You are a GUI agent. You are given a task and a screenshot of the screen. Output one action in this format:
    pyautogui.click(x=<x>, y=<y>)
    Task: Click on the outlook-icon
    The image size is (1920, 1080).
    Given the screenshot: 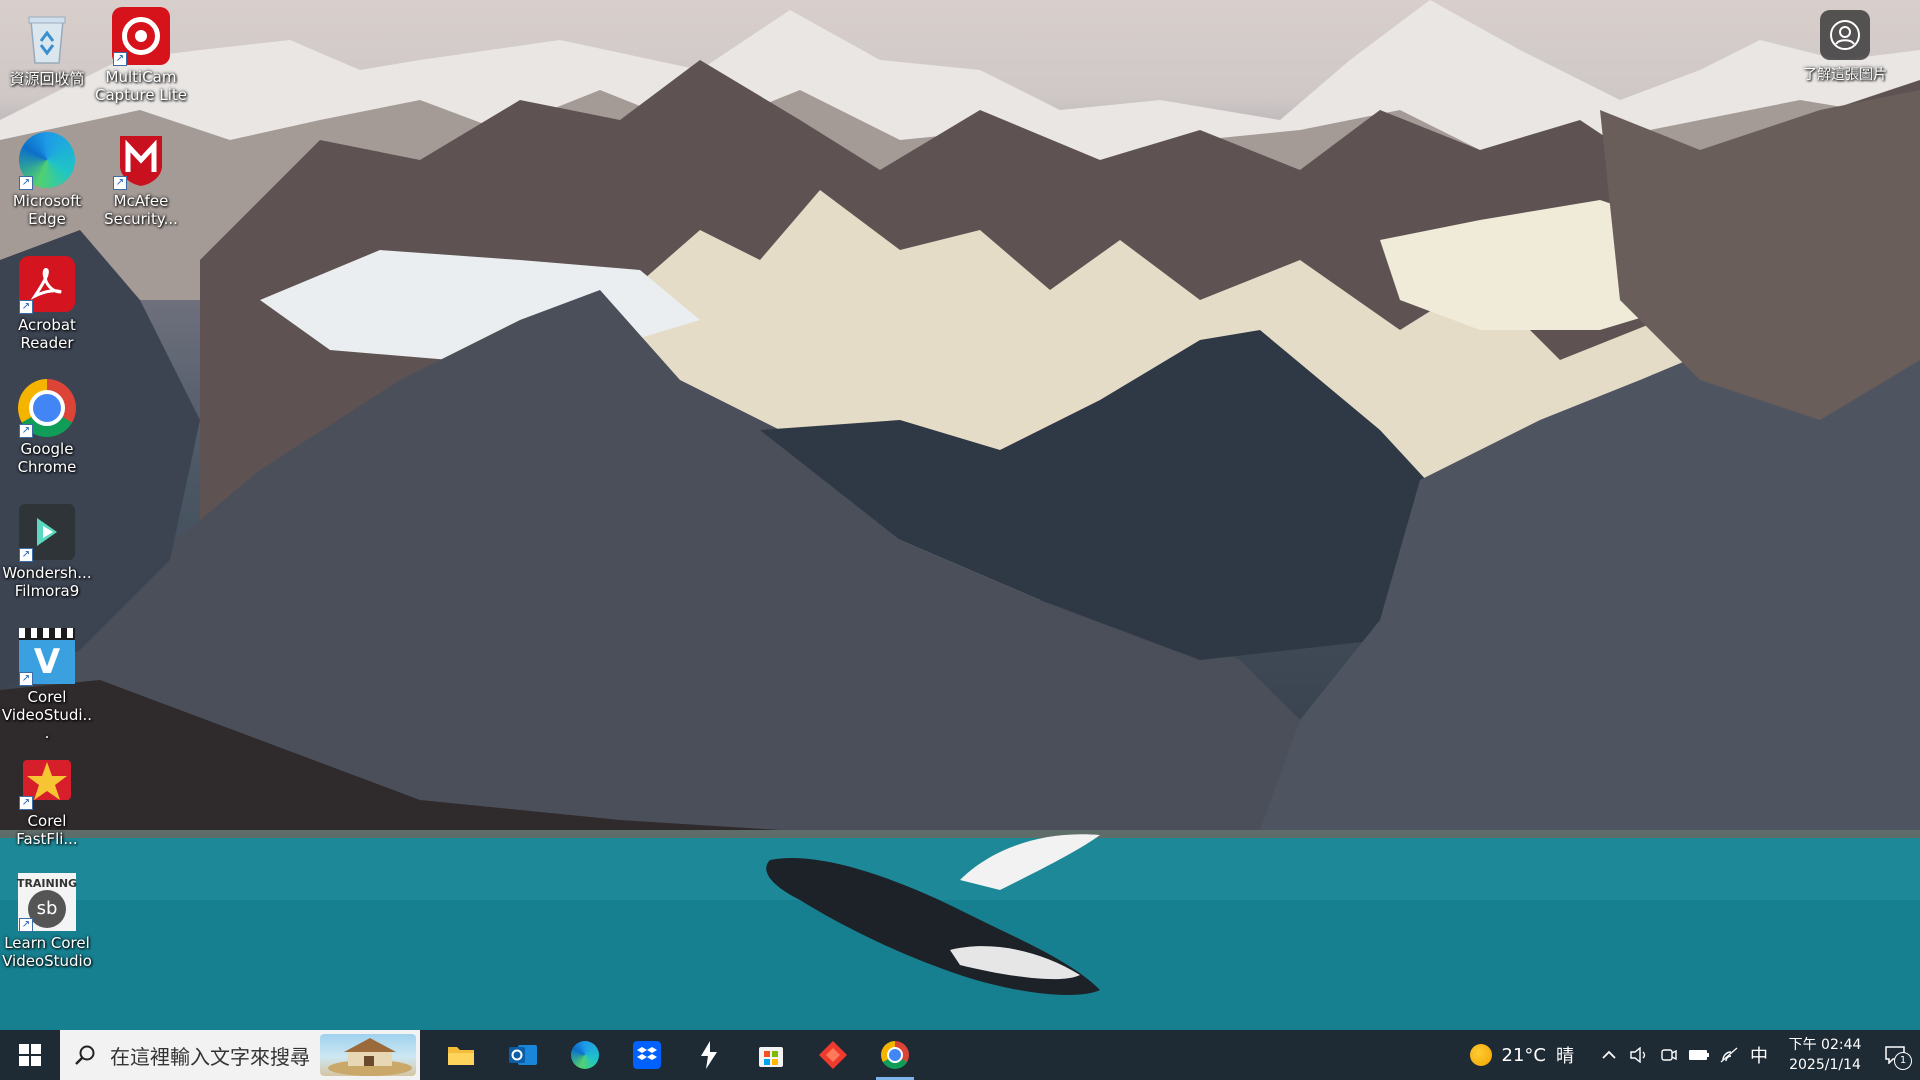 What is the action you would take?
    pyautogui.click(x=523, y=1055)
    